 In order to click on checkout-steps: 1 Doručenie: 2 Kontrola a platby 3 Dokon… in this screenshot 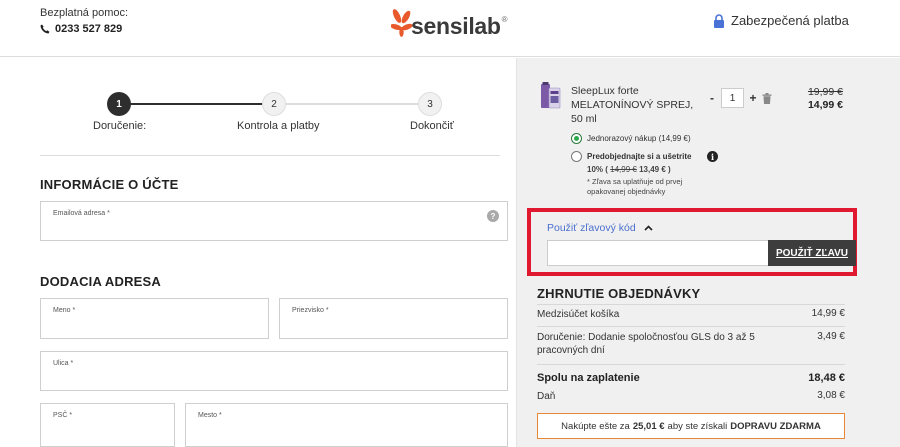, I will do `click(270, 122)`.